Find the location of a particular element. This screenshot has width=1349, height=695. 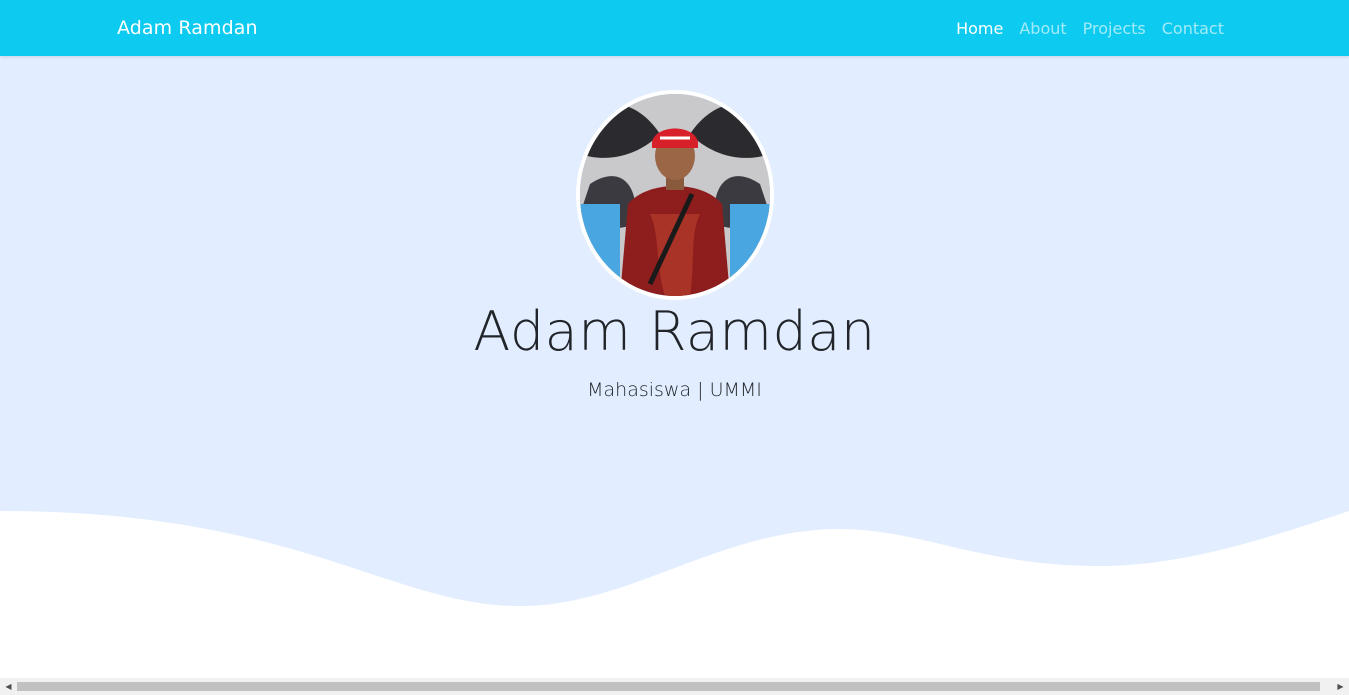

nav-link-home: Home is located at coordinates (979, 28).